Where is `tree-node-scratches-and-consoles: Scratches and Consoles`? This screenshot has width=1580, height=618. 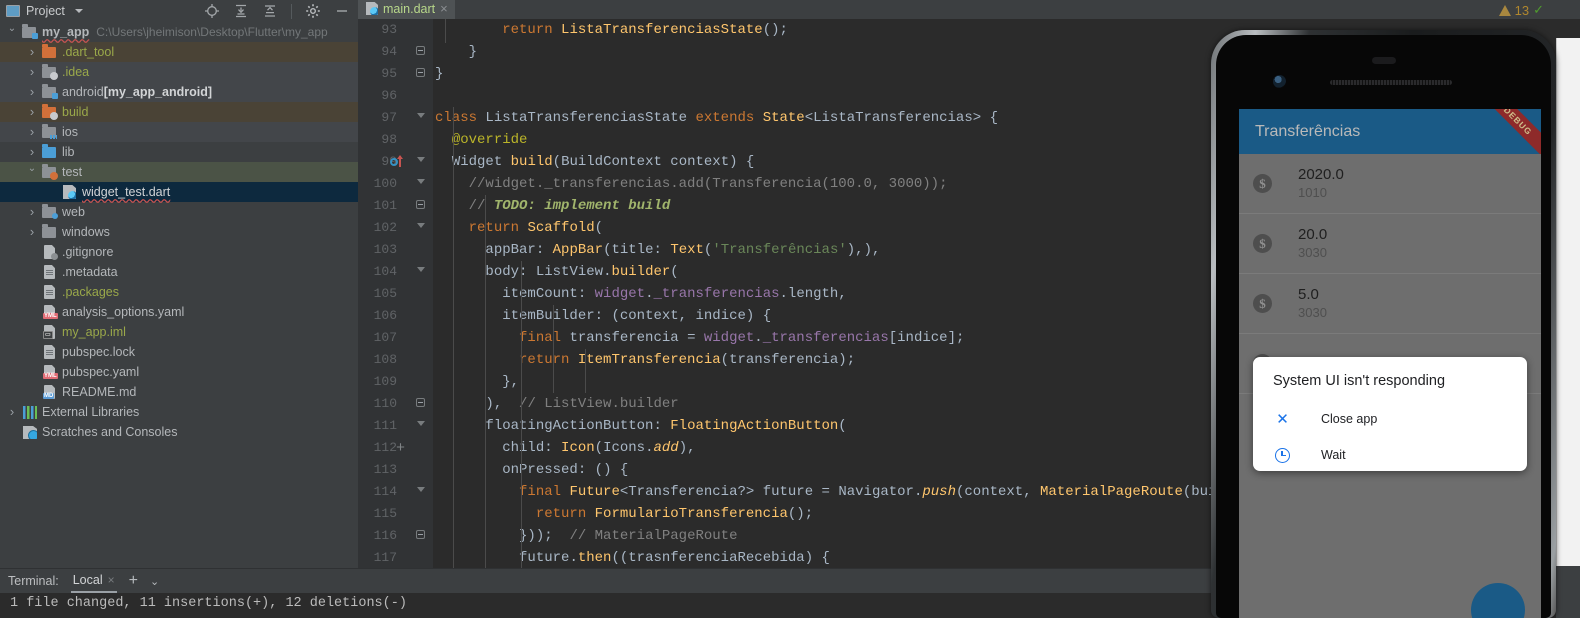 tree-node-scratches-and-consoles: Scratches and Consoles is located at coordinates (179, 432).